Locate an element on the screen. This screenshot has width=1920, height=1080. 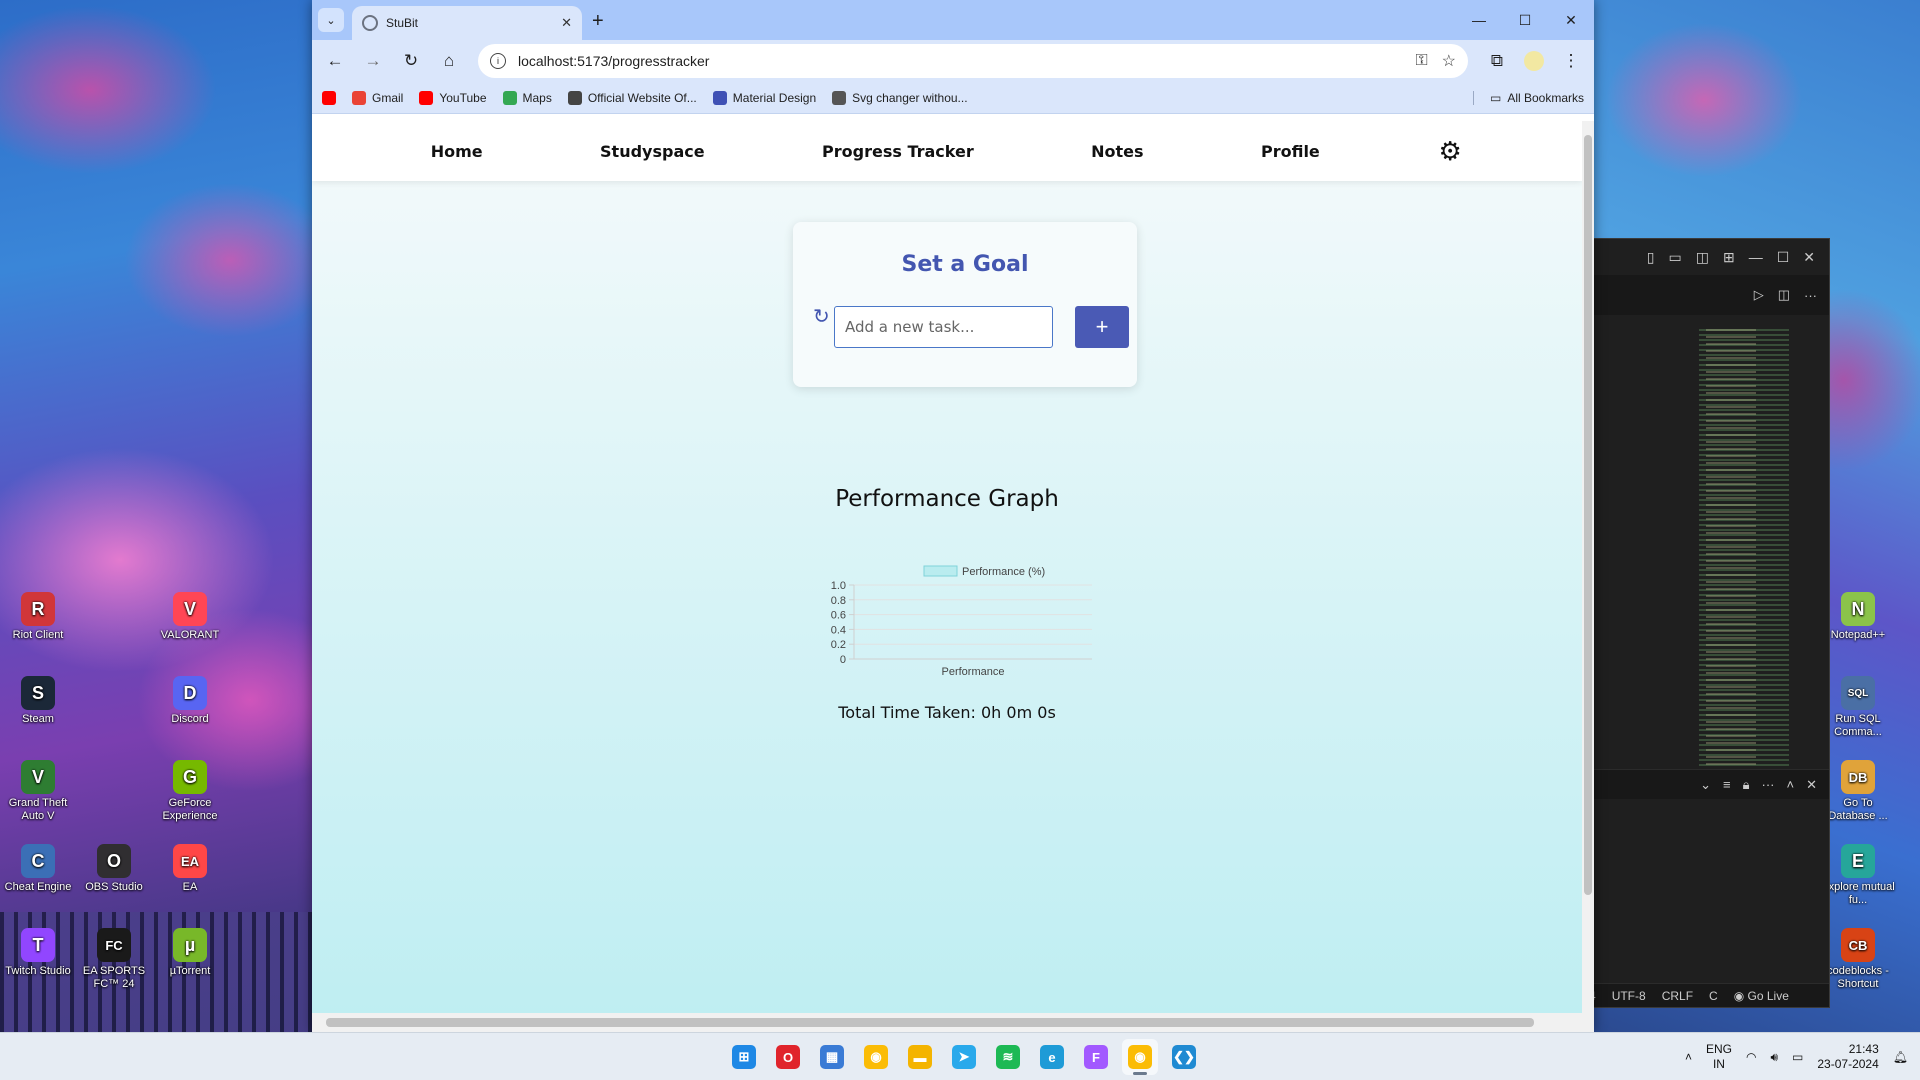
volume-icon: 🔊︎ is located at coordinates (1774, 1057).